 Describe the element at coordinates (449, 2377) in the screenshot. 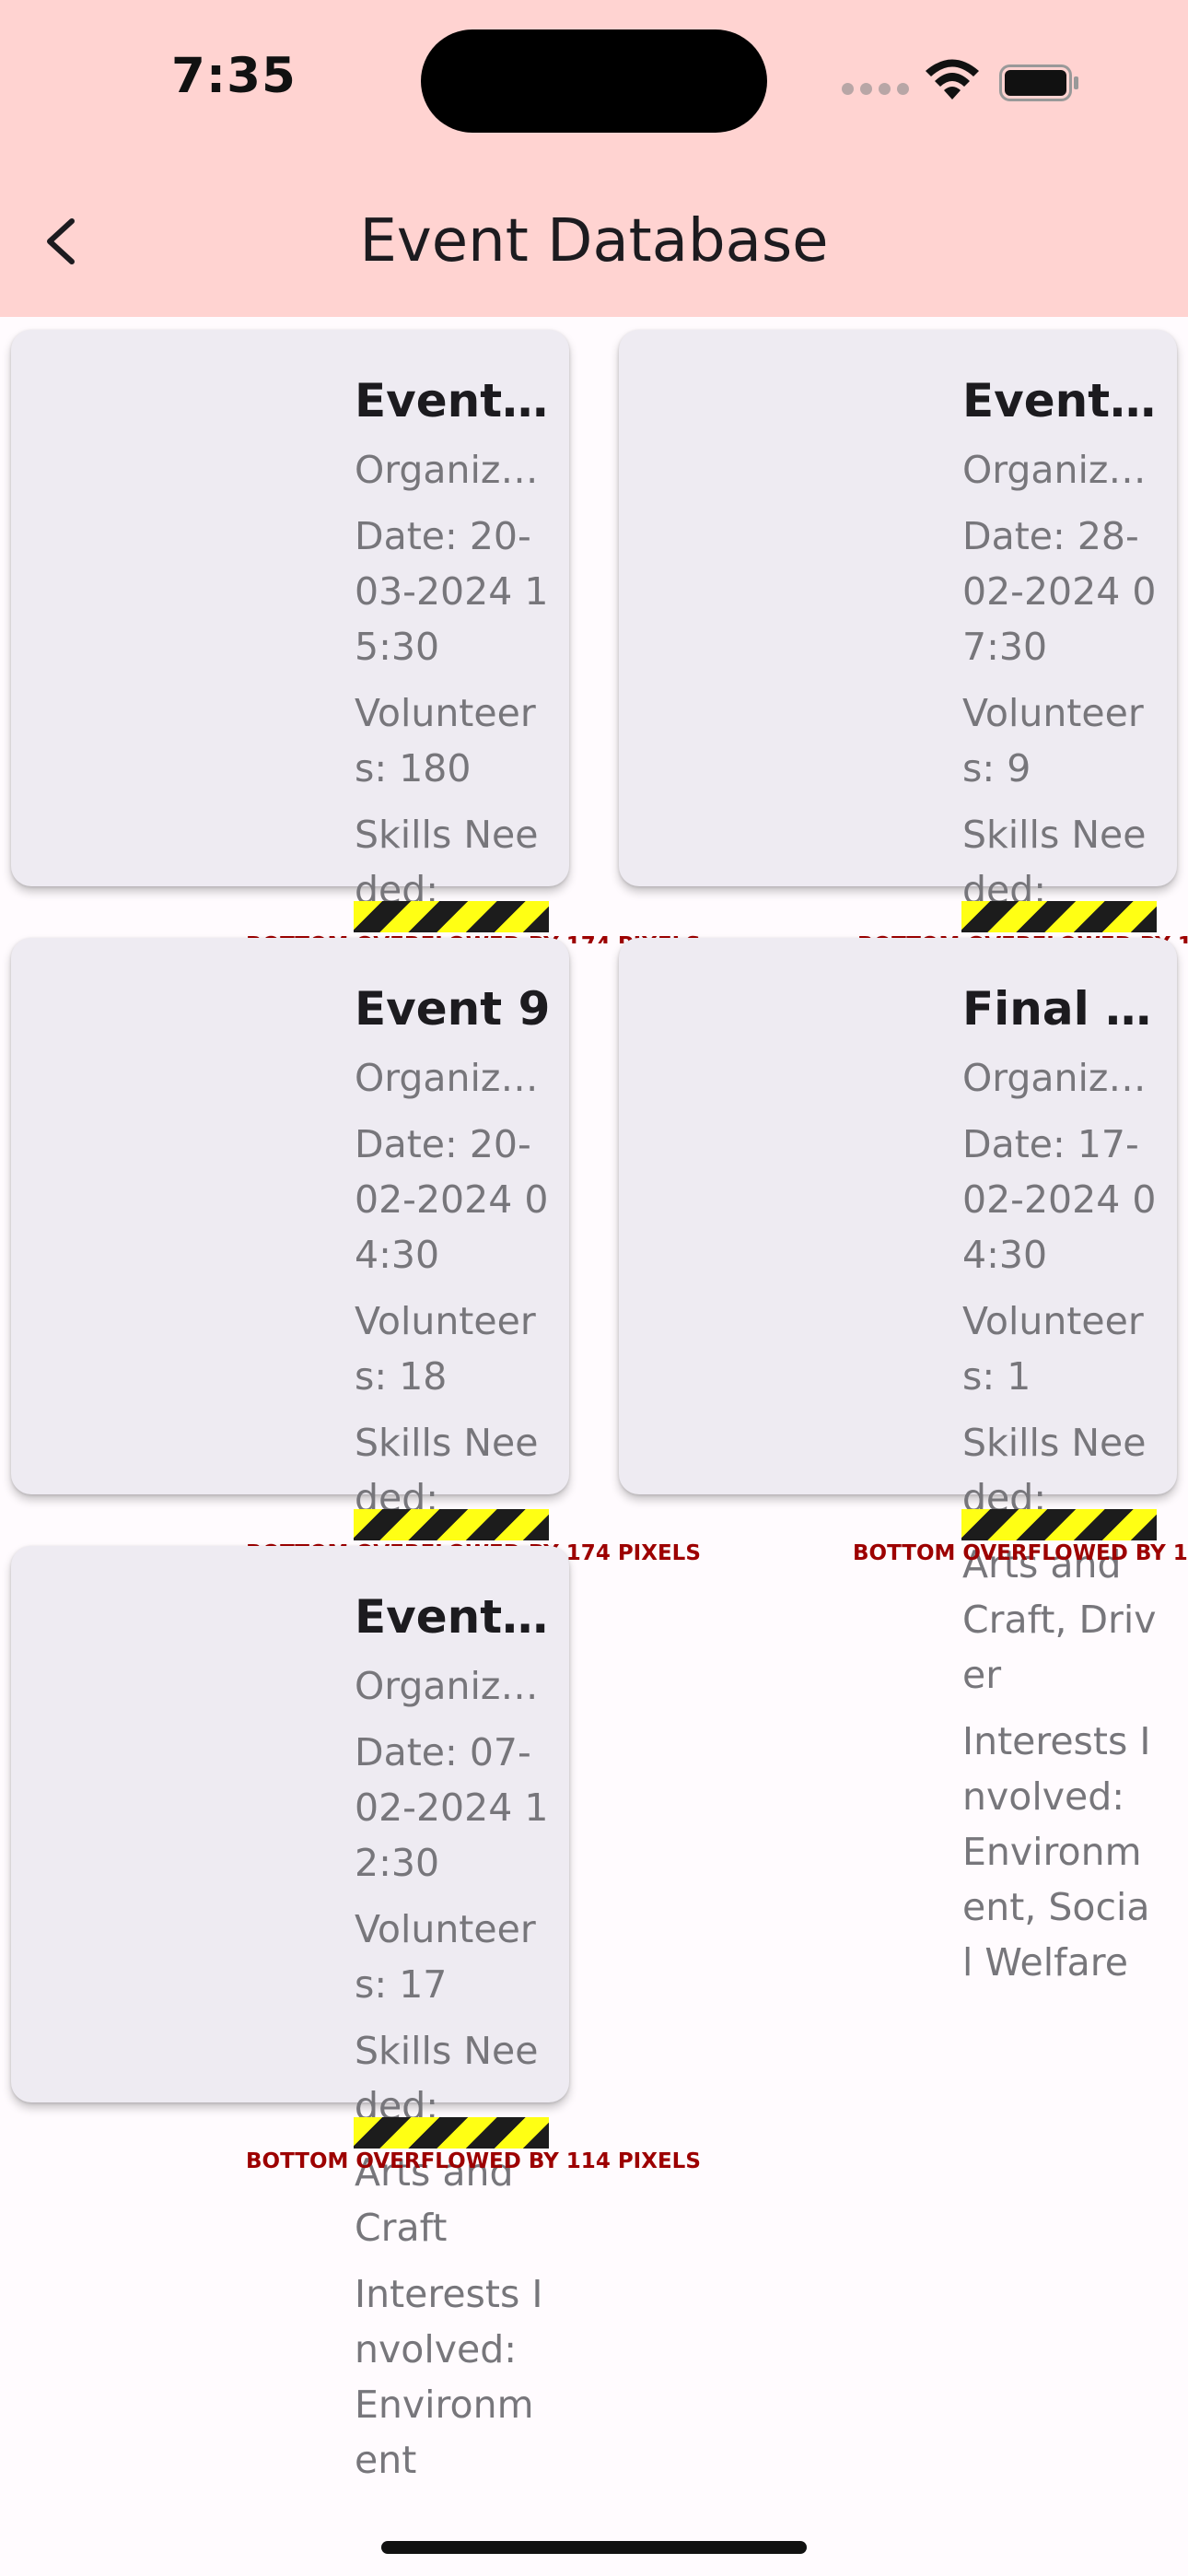

I see `event-interests: Interests Involved: Environment` at that location.